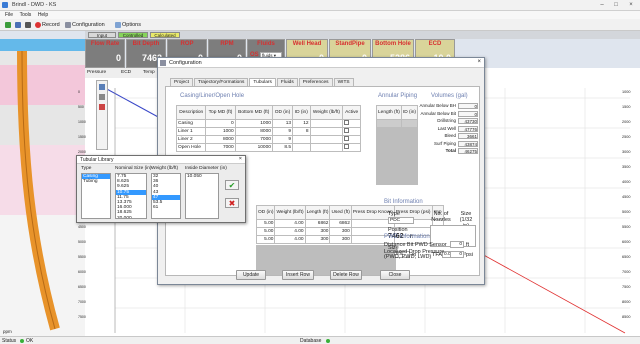 This screenshot has height=344, width=640. What do you see at coordinates (43, 15) in the screenshot?
I see `menu-help: Help` at bounding box center [43, 15].